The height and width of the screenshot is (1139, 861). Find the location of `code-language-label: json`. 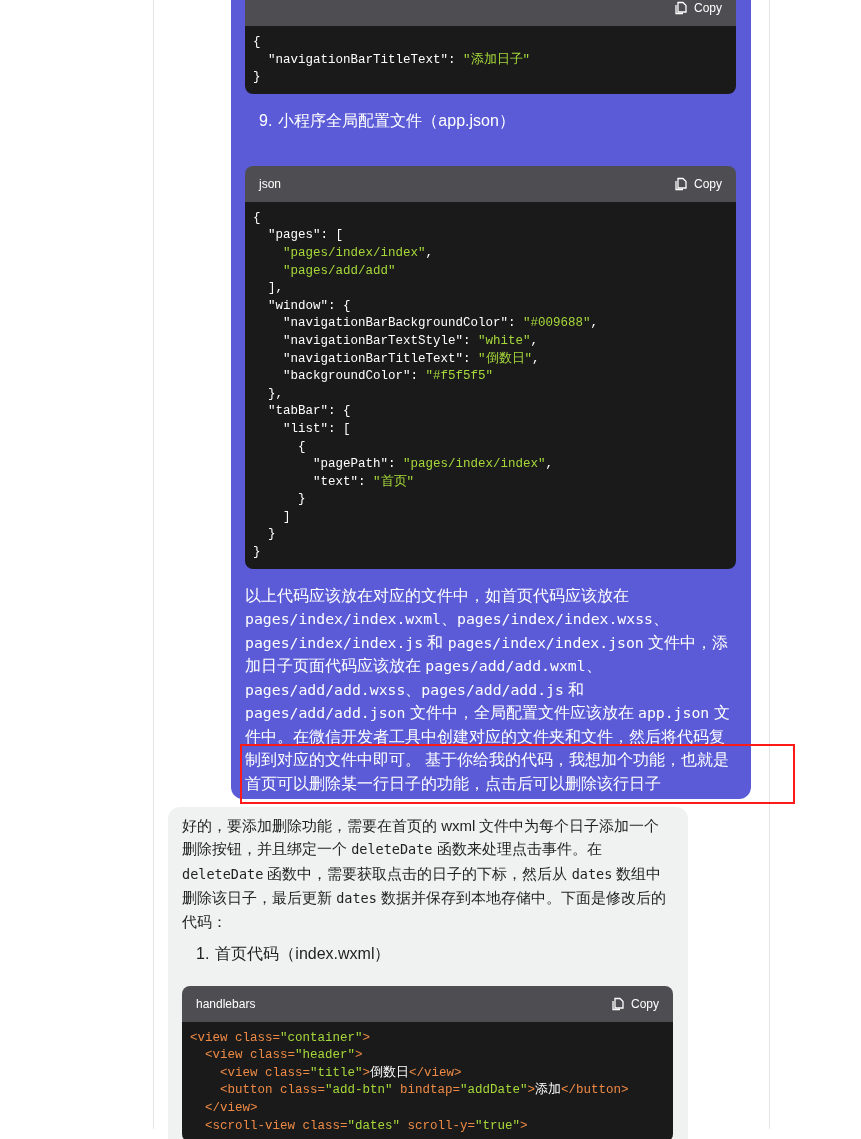

code-language-label: json is located at coordinates (270, 184).